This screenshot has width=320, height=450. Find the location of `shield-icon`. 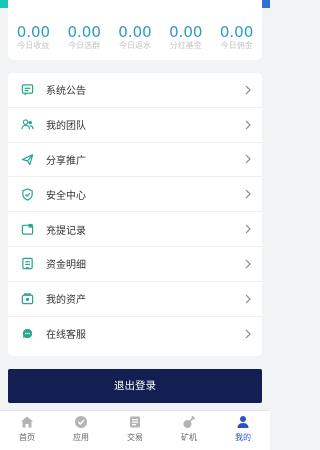

shield-icon is located at coordinates (27, 194).